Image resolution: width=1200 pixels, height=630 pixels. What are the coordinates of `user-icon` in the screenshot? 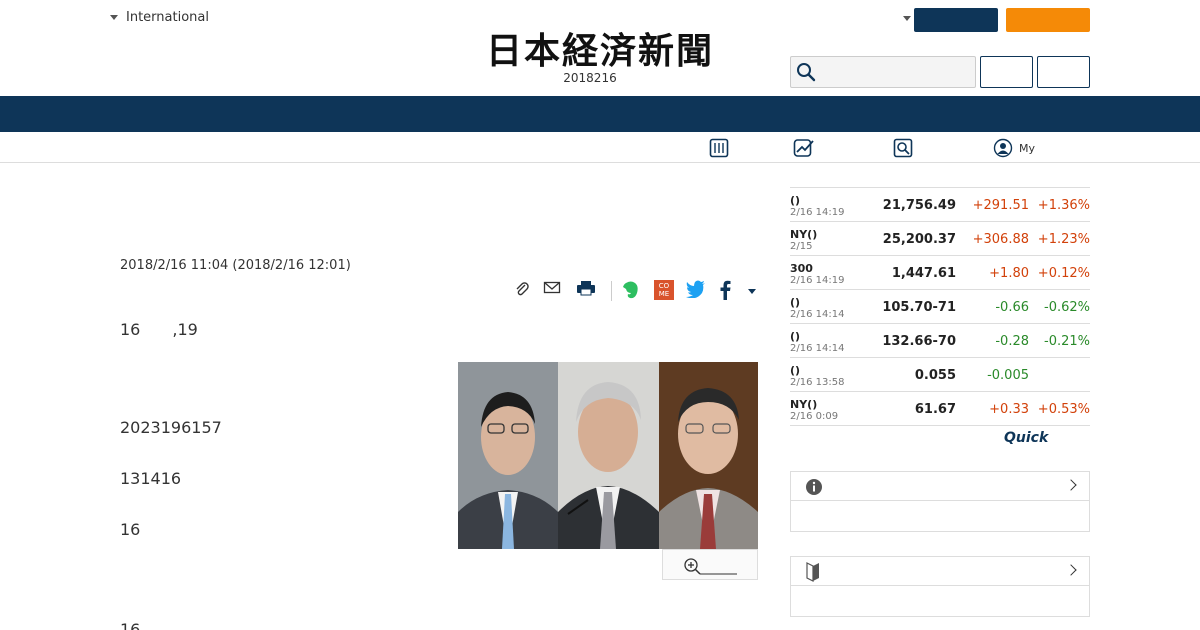 It's located at (1003, 148).